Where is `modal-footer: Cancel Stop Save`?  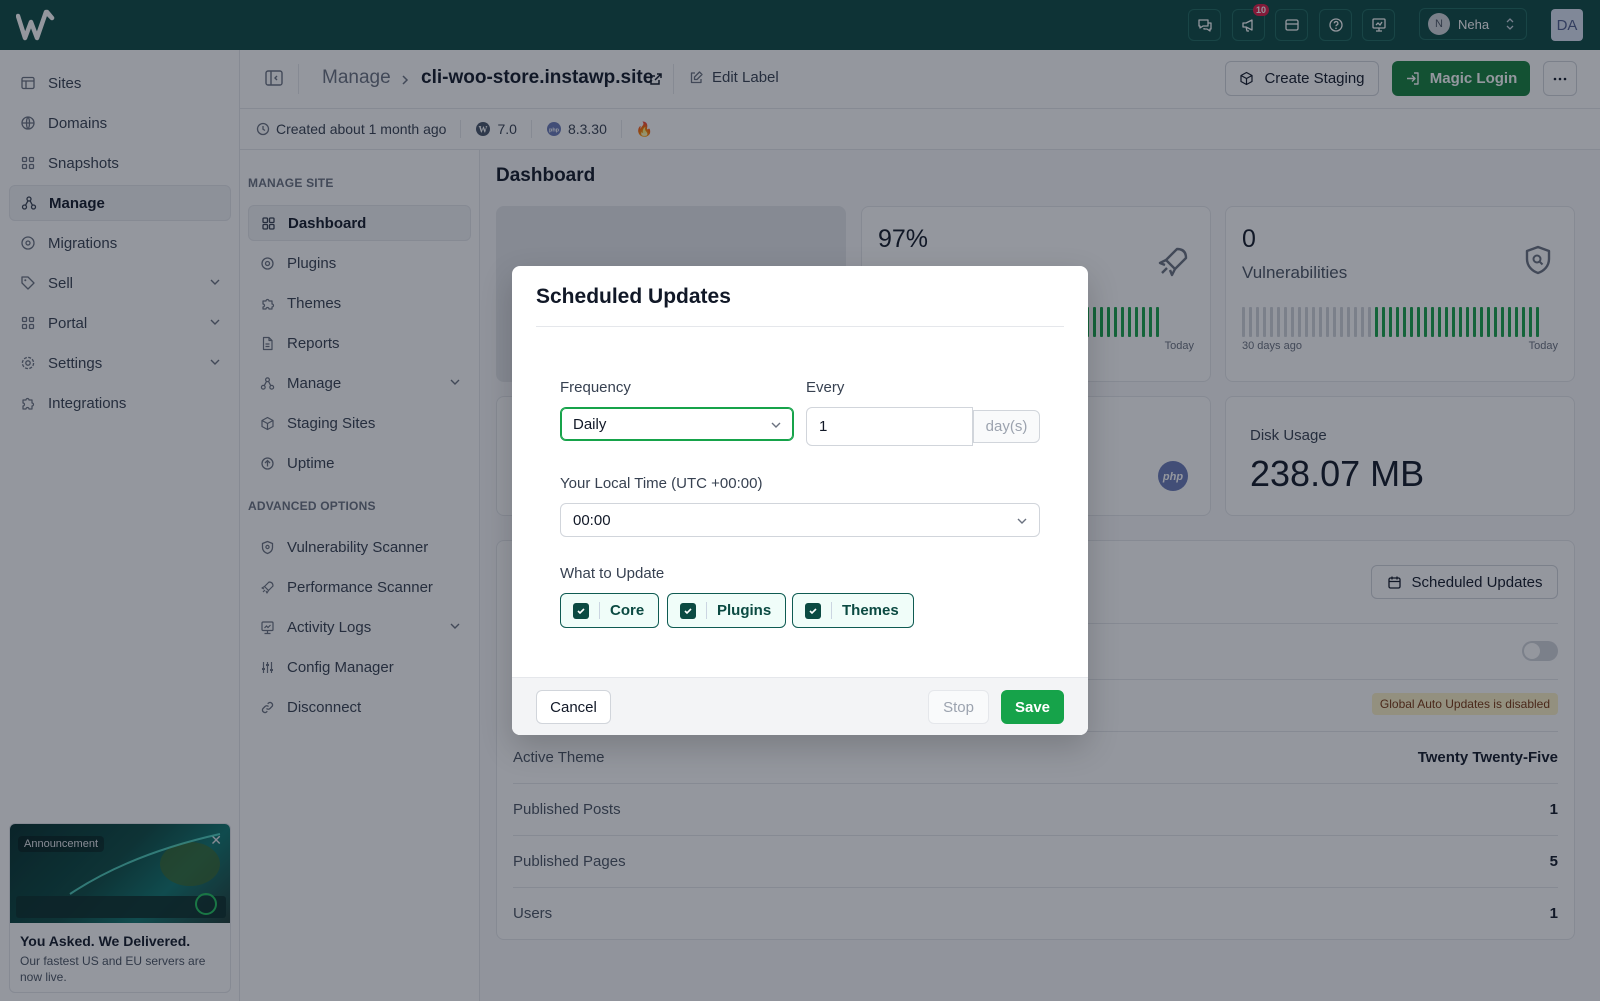
modal-footer: Cancel Stop Save is located at coordinates (800, 706).